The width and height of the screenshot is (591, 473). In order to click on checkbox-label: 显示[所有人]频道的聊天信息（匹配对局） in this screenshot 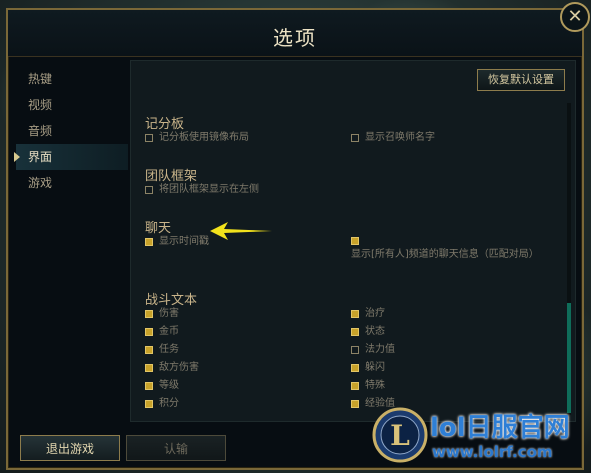, I will do `click(445, 254)`.